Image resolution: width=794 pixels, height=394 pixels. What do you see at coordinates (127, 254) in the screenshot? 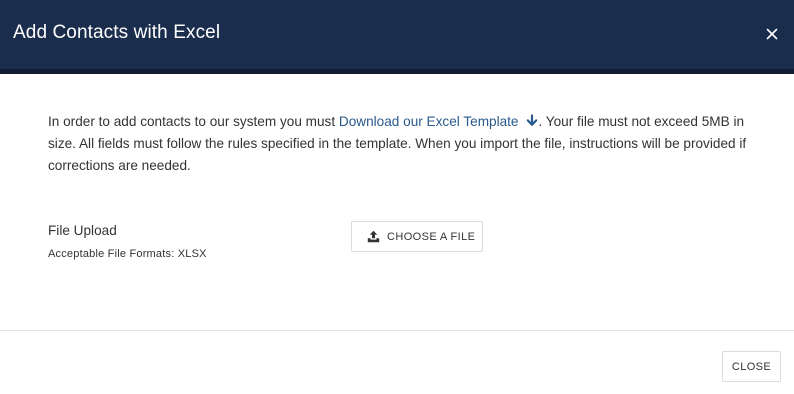
I see `file-formats-hint: Acceptable File Formats: XLSX` at bounding box center [127, 254].